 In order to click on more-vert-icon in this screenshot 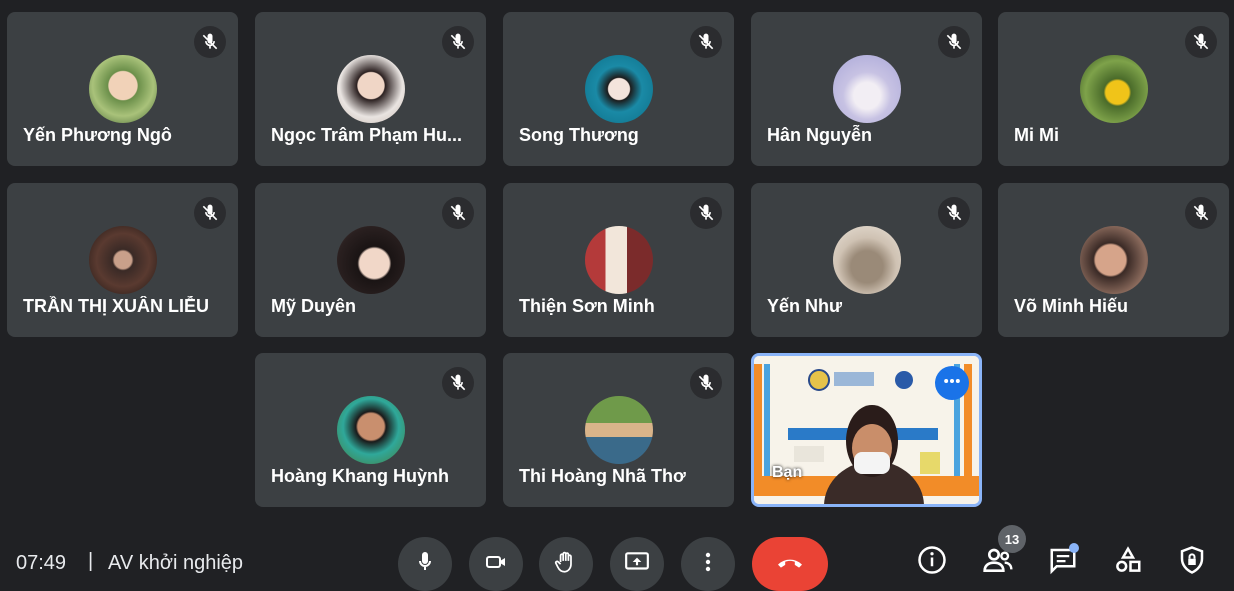, I will do `click(708, 564)`.